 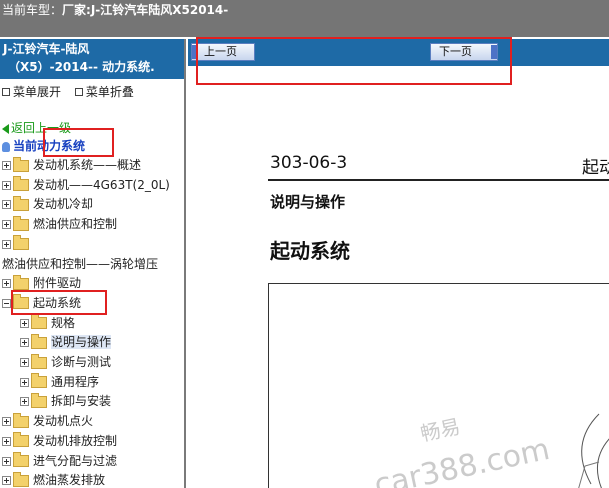 I want to click on tree-item: 发动机排放控制, so click(x=59, y=441).